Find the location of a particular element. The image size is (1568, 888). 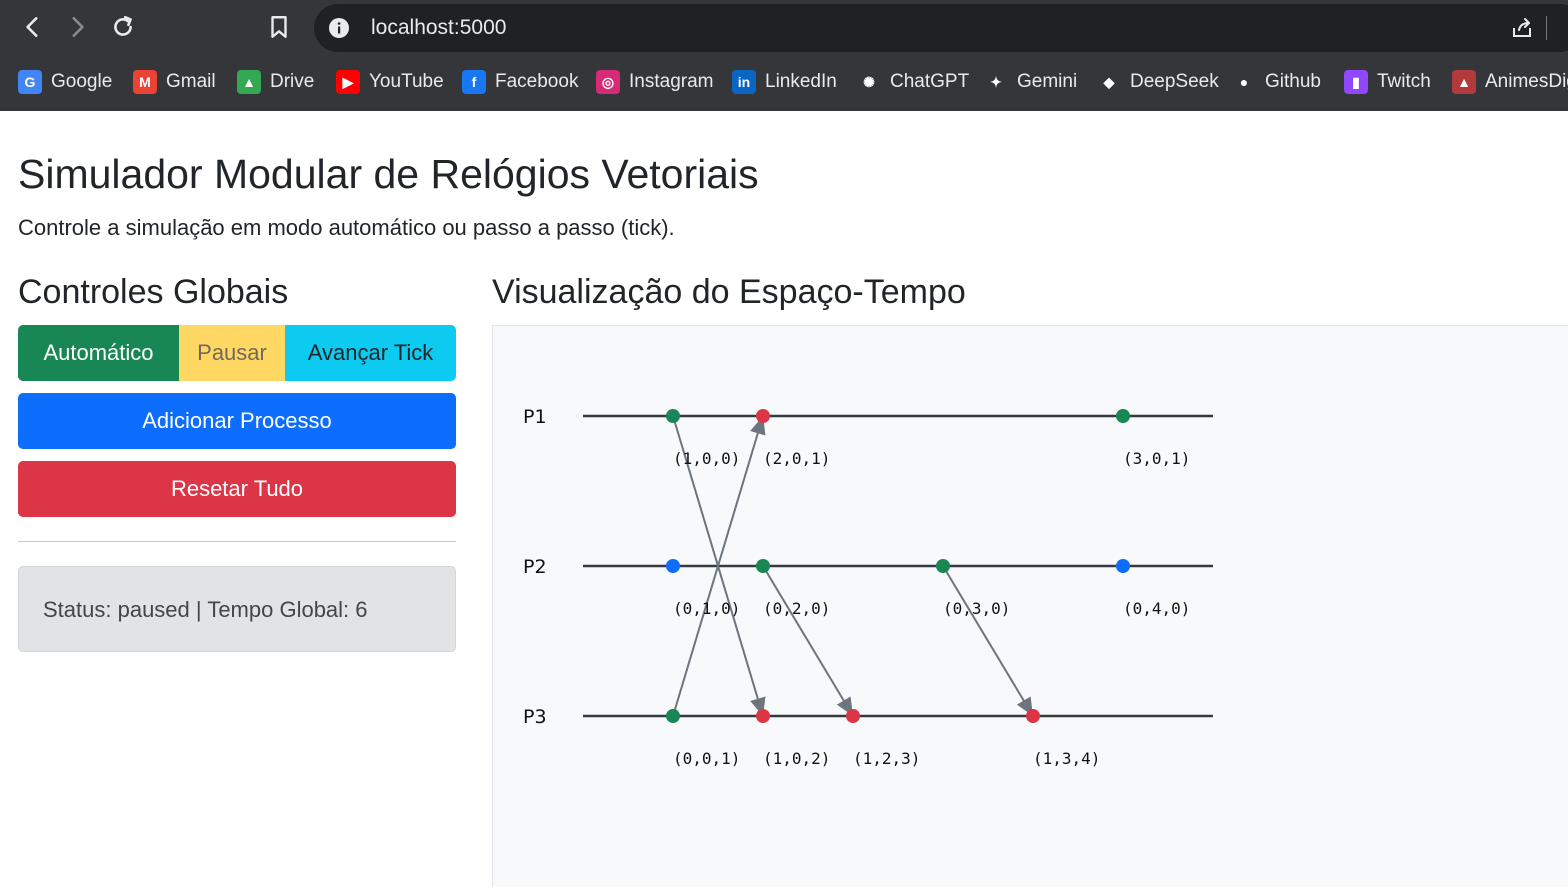

bookmark-label: Github is located at coordinates (1293, 81).